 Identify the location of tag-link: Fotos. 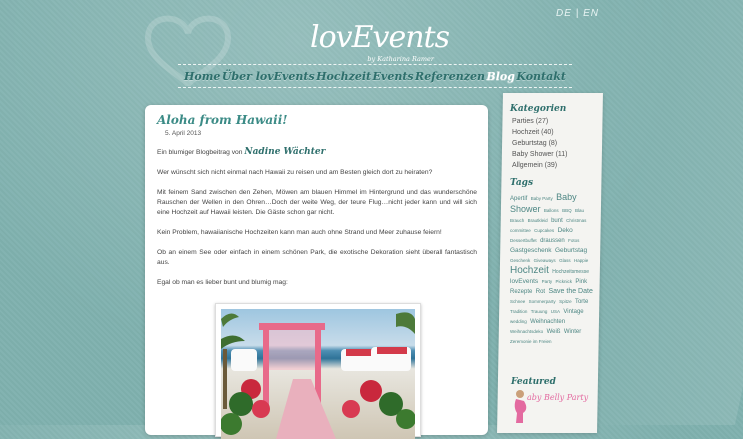
(573, 240).